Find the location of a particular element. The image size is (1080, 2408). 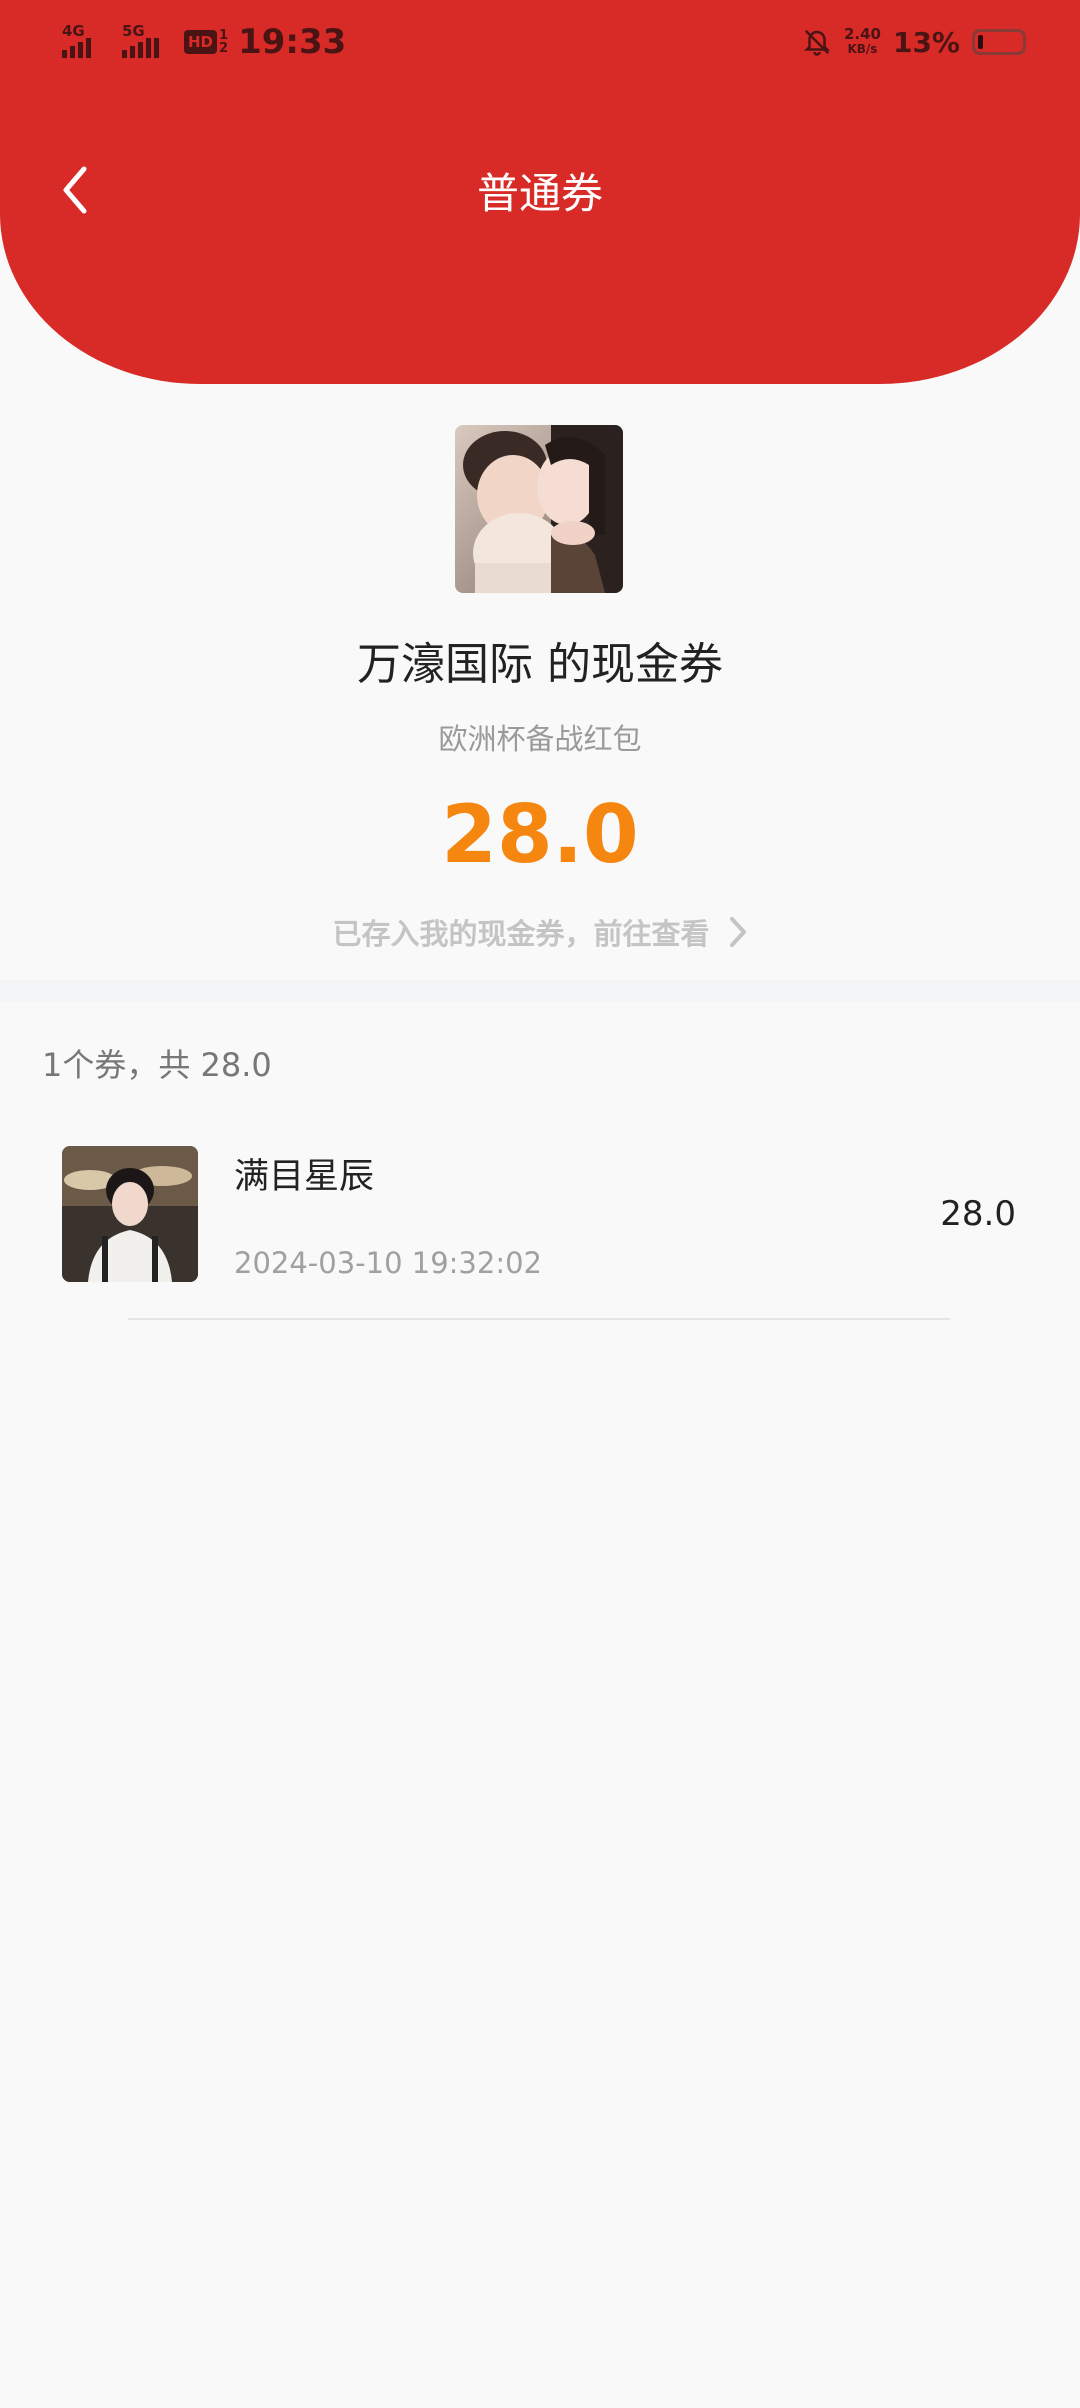

view-my-coupons-link: 已存入我的现金券，前往查看 is located at coordinates (540, 932).